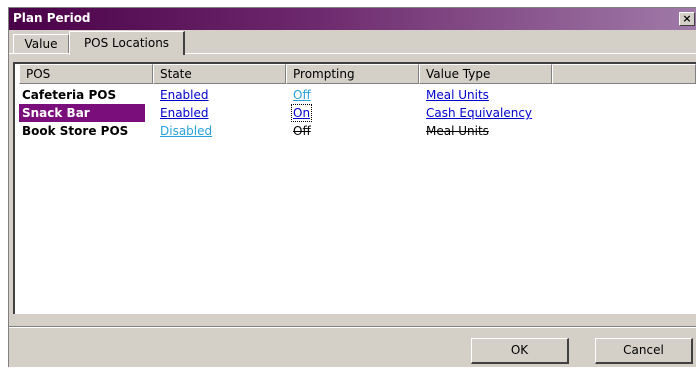 The image size is (696, 369). Describe the element at coordinates (52, 18) in the screenshot. I see `window-title: Plan Period` at that location.